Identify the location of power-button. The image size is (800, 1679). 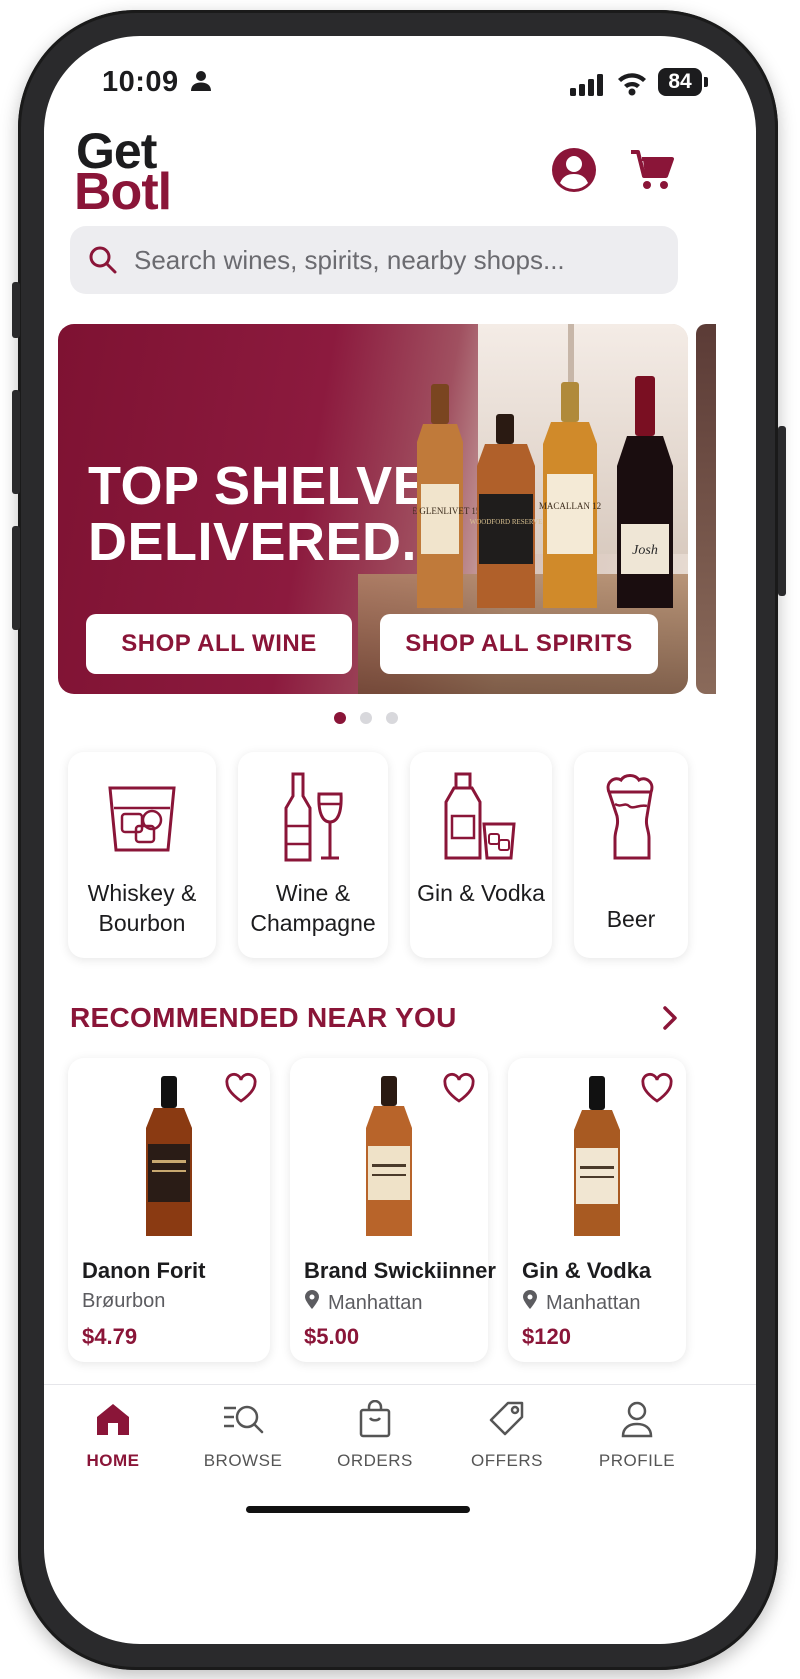
(782, 511).